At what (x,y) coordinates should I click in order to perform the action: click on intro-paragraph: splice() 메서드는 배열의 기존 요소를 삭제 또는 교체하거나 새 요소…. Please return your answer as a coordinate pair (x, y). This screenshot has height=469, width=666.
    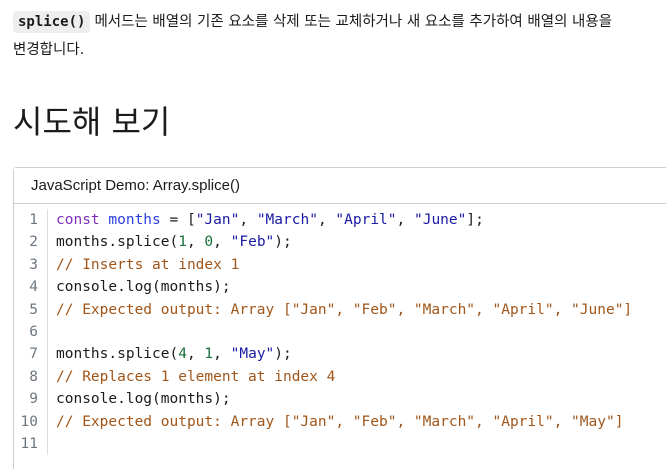
    Looking at the image, I should click on (339, 36).